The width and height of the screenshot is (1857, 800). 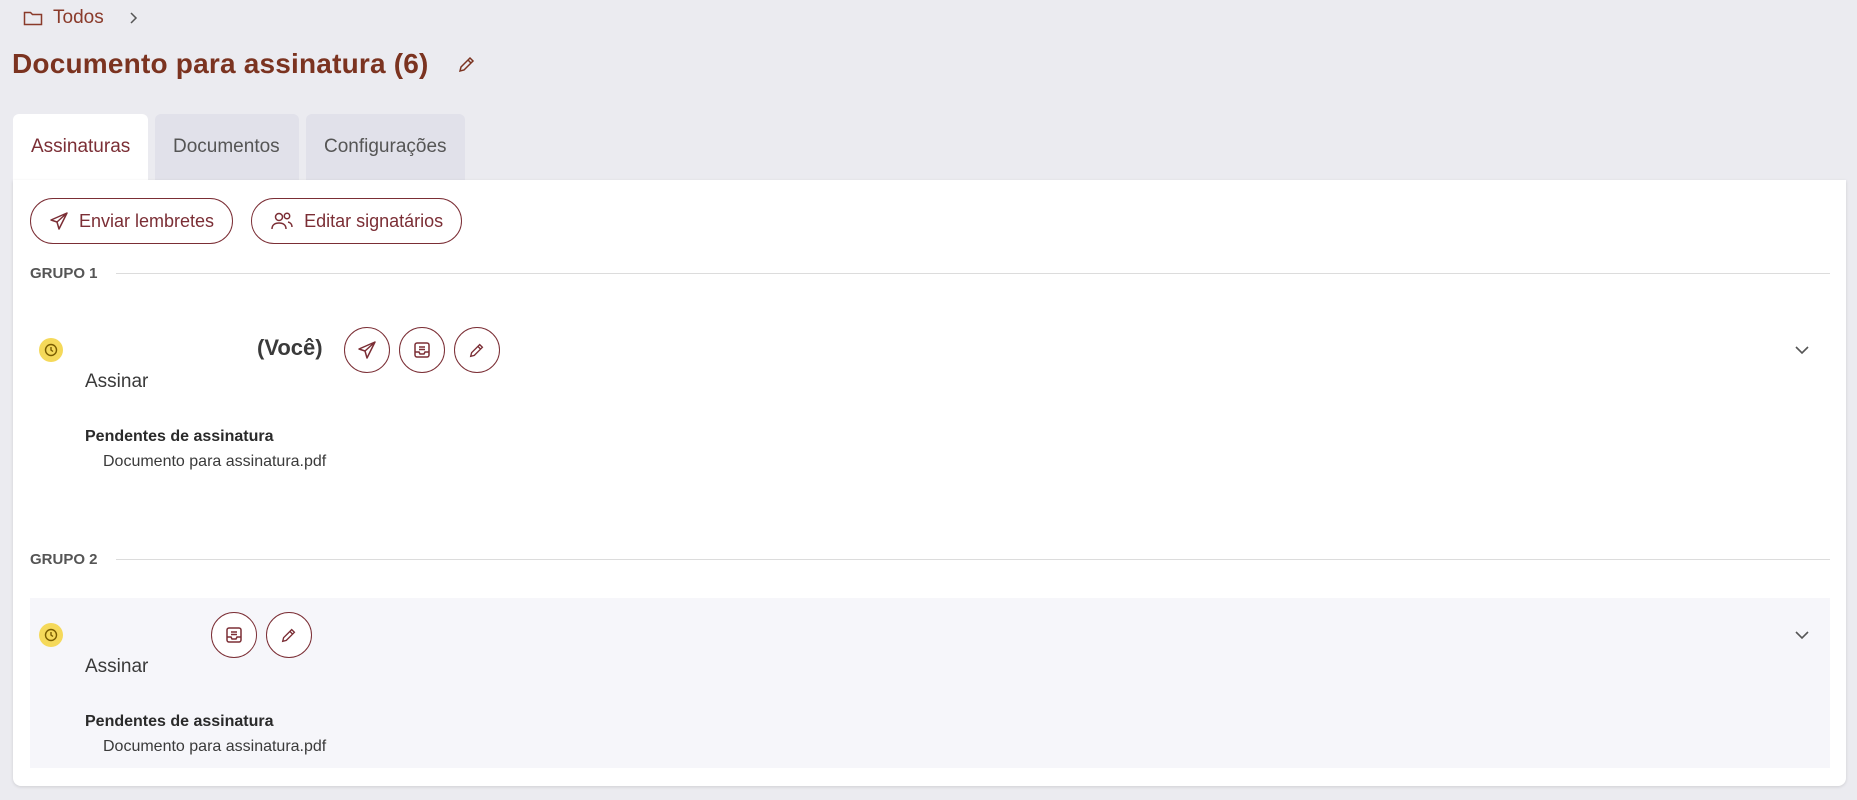 I want to click on send-reminders-button: Enviar lembretes, so click(x=132, y=221).